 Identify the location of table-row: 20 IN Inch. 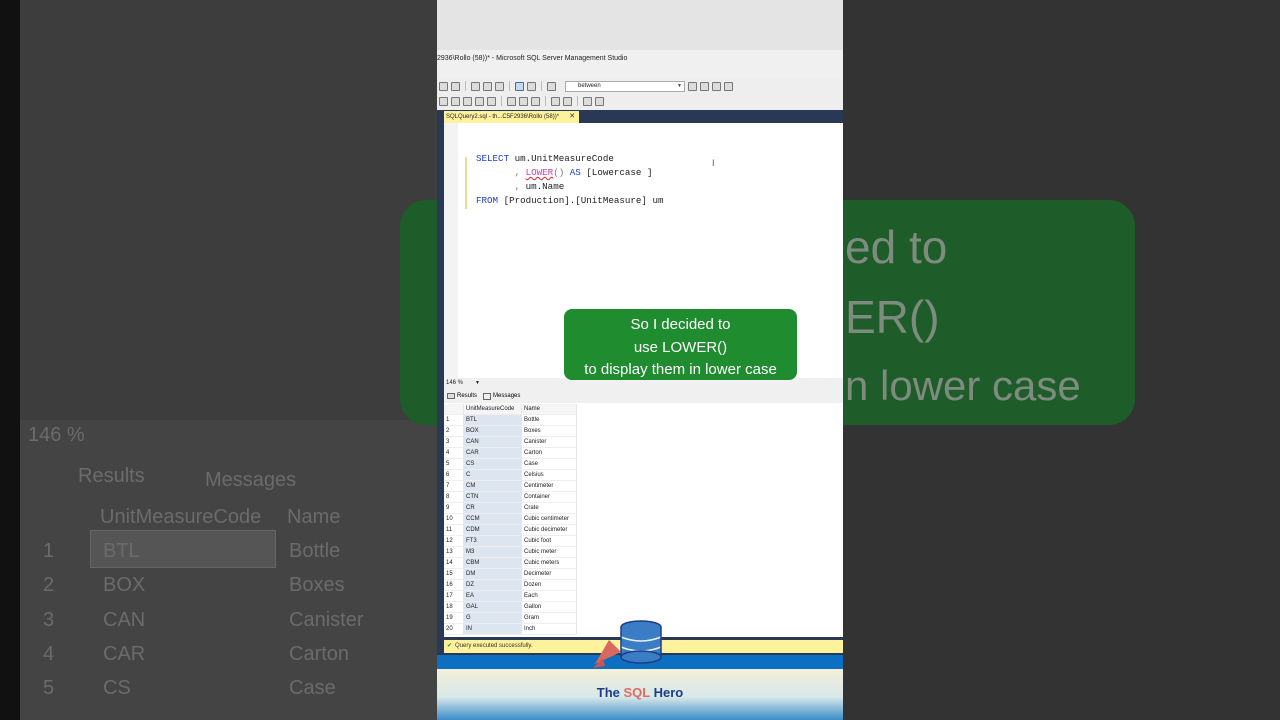
(510, 629).